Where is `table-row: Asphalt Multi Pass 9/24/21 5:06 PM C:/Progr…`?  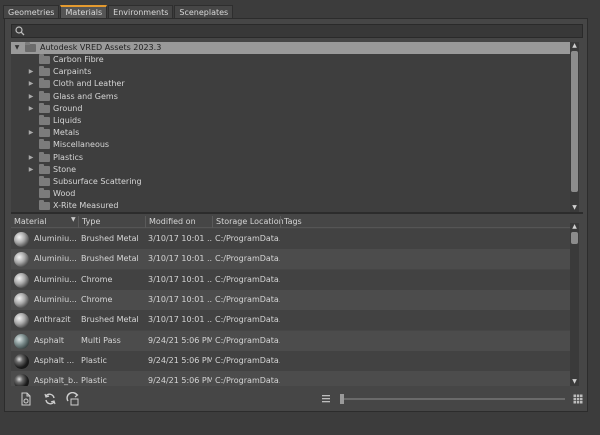
table-row: Asphalt Multi Pass 9/24/21 5:06 PM C:/Progr… is located at coordinates (290, 340).